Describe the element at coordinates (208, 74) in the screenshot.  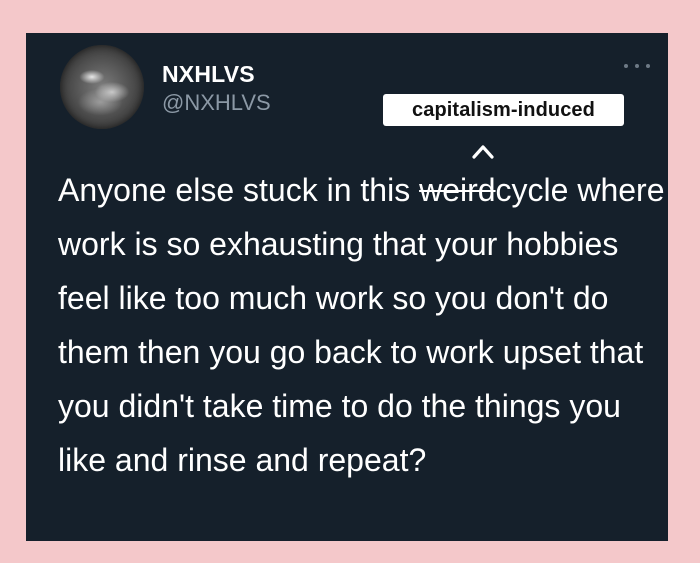
I see `display-name: NXHLVS` at that location.